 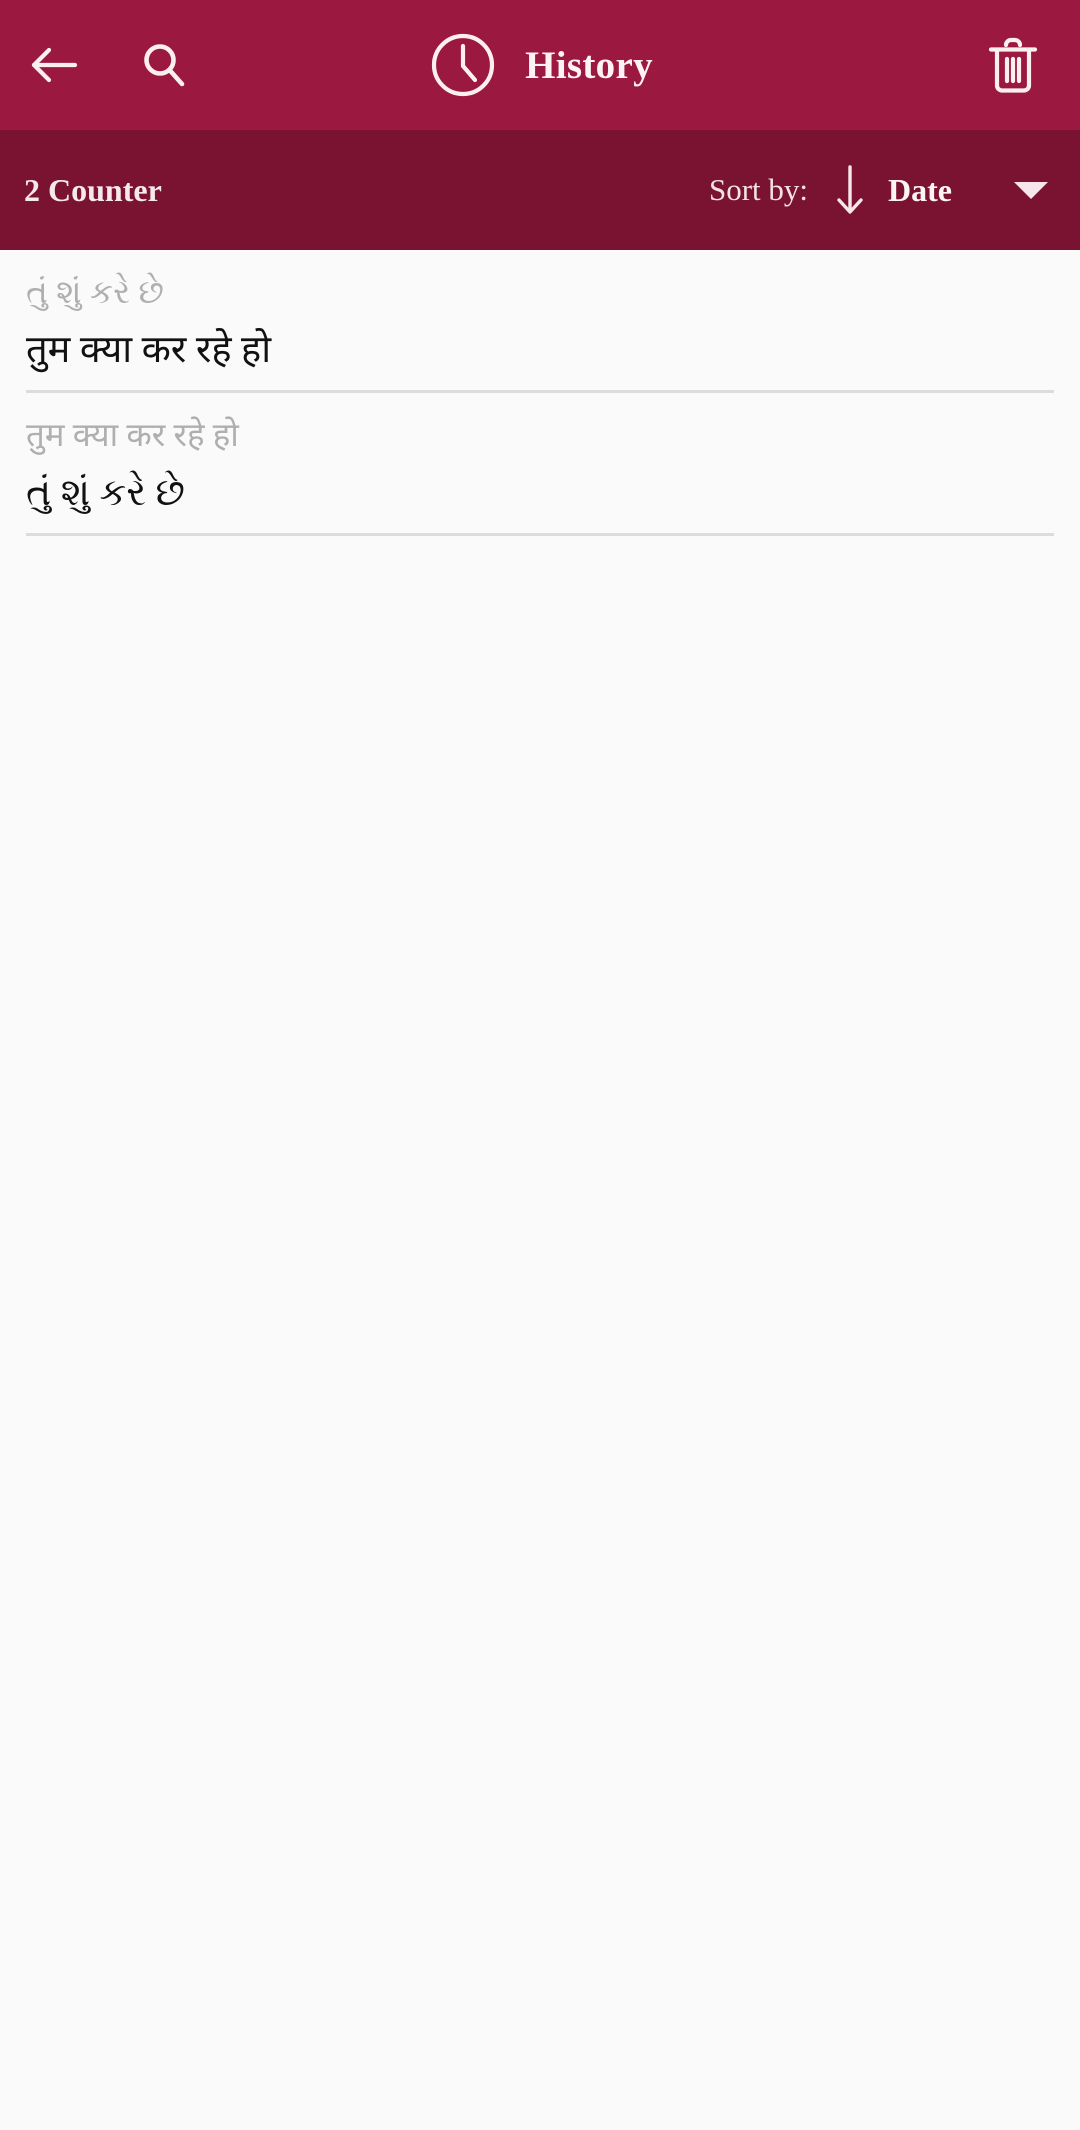 I want to click on history-item-target-text: तुम क्या कर रहे हो, so click(x=149, y=349).